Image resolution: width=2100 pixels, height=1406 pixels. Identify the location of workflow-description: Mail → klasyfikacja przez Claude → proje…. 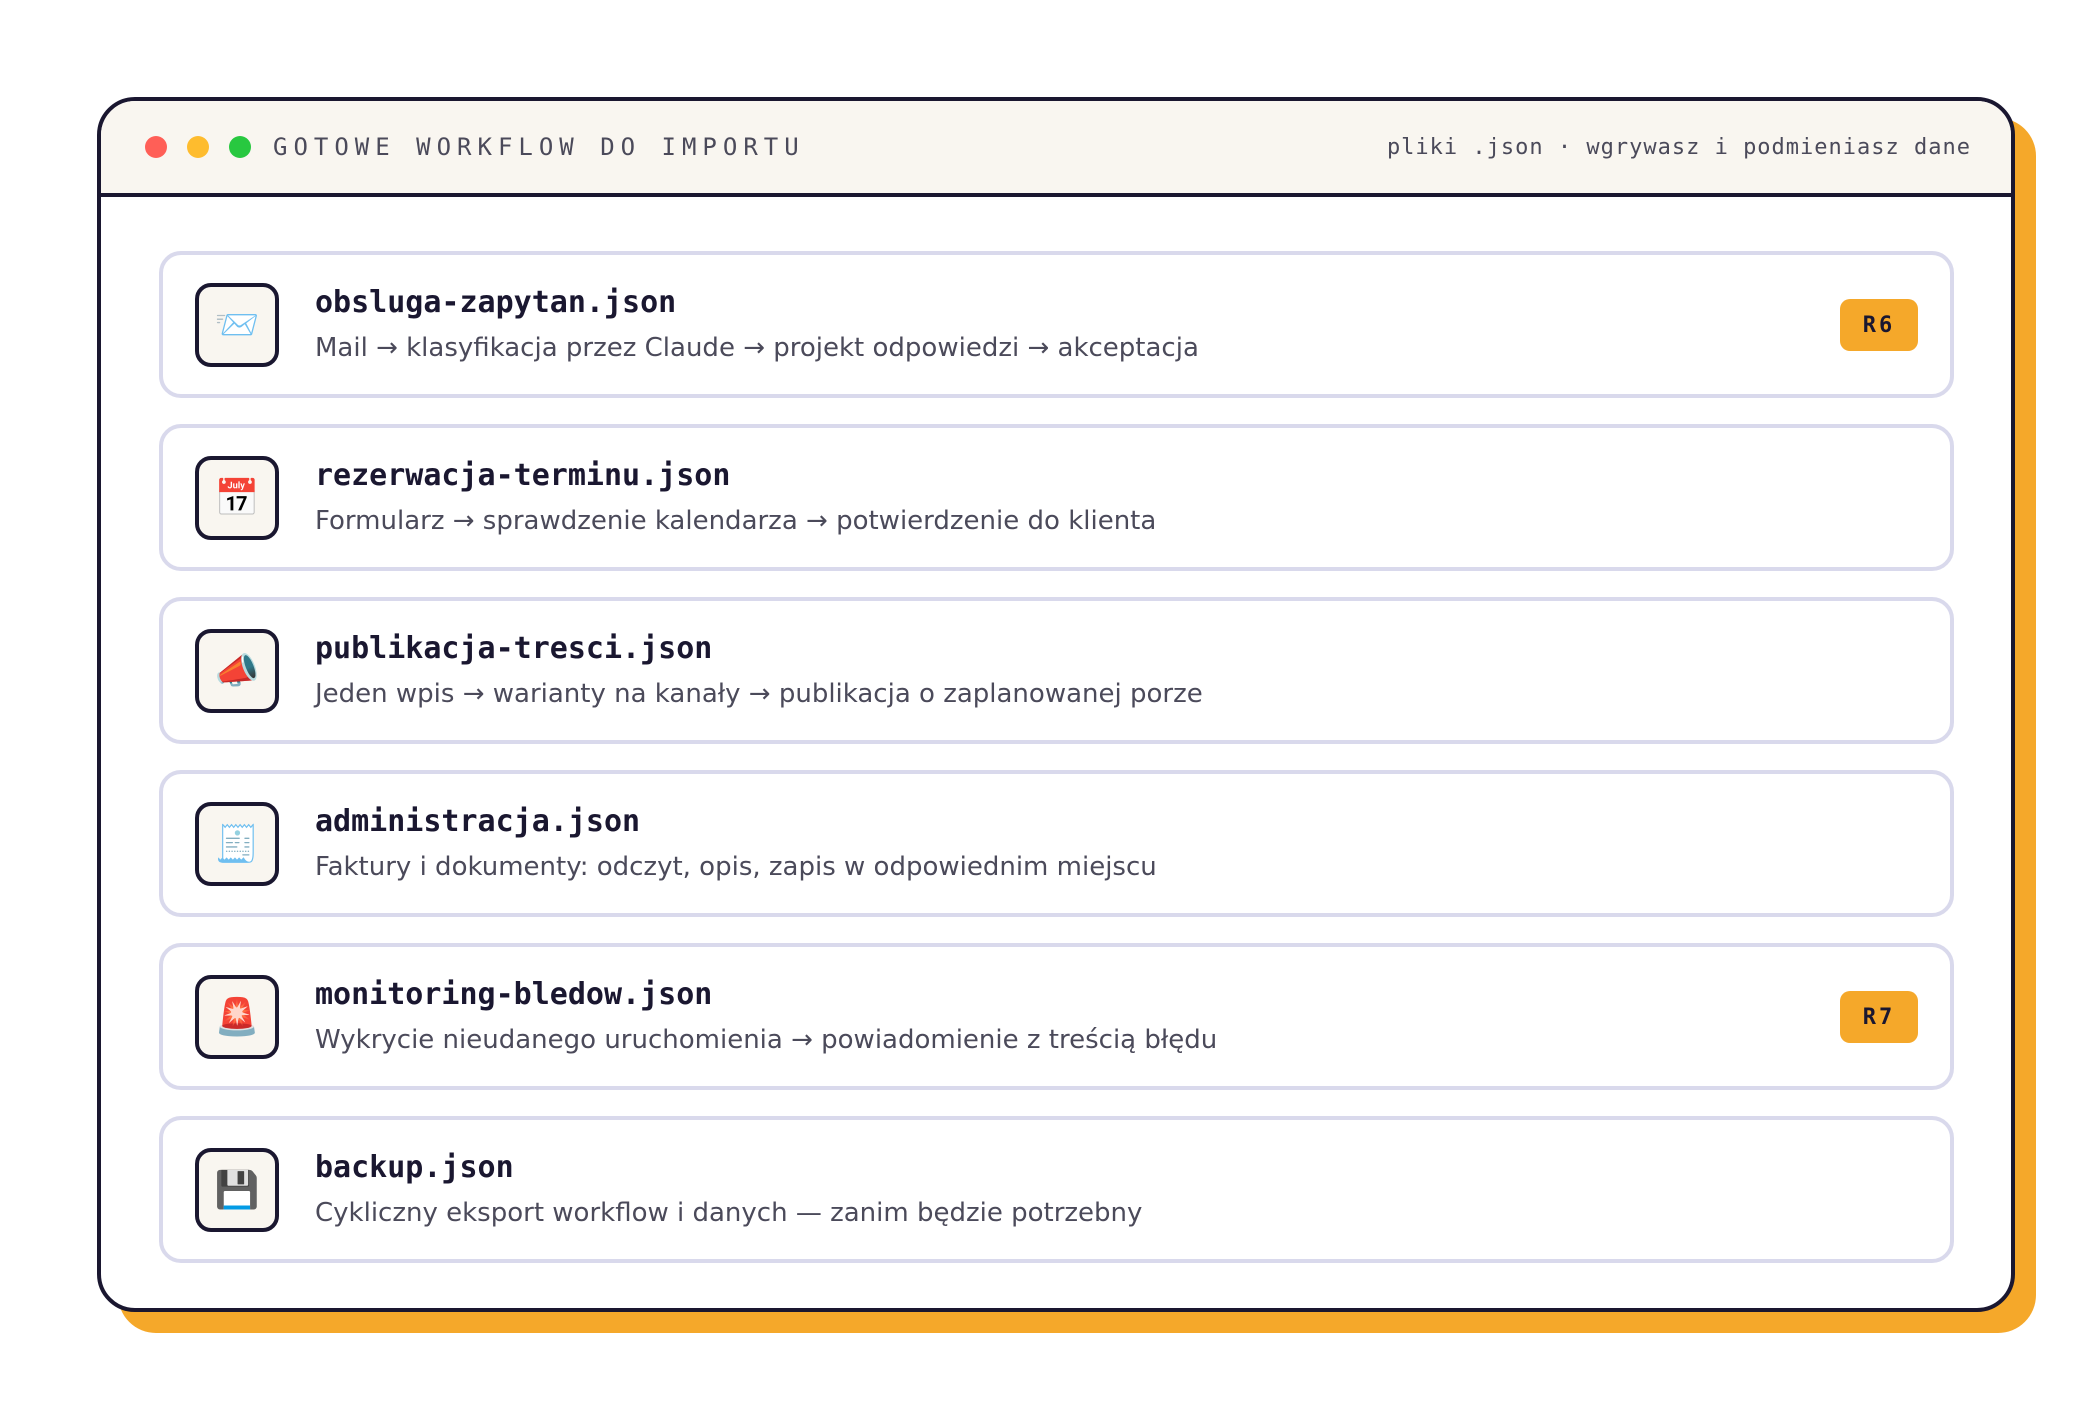
(757, 348).